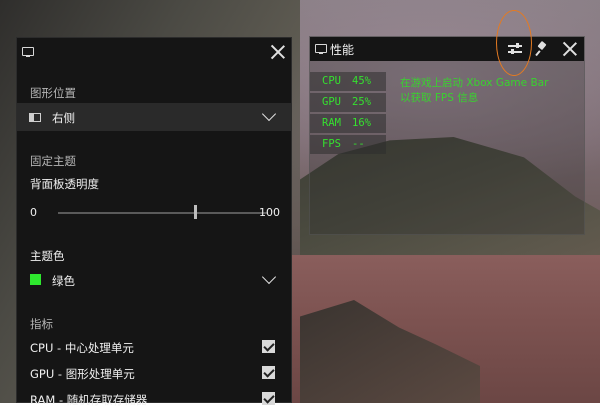 The height and width of the screenshot is (408, 600). I want to click on performance-title: 性能, so click(342, 50).